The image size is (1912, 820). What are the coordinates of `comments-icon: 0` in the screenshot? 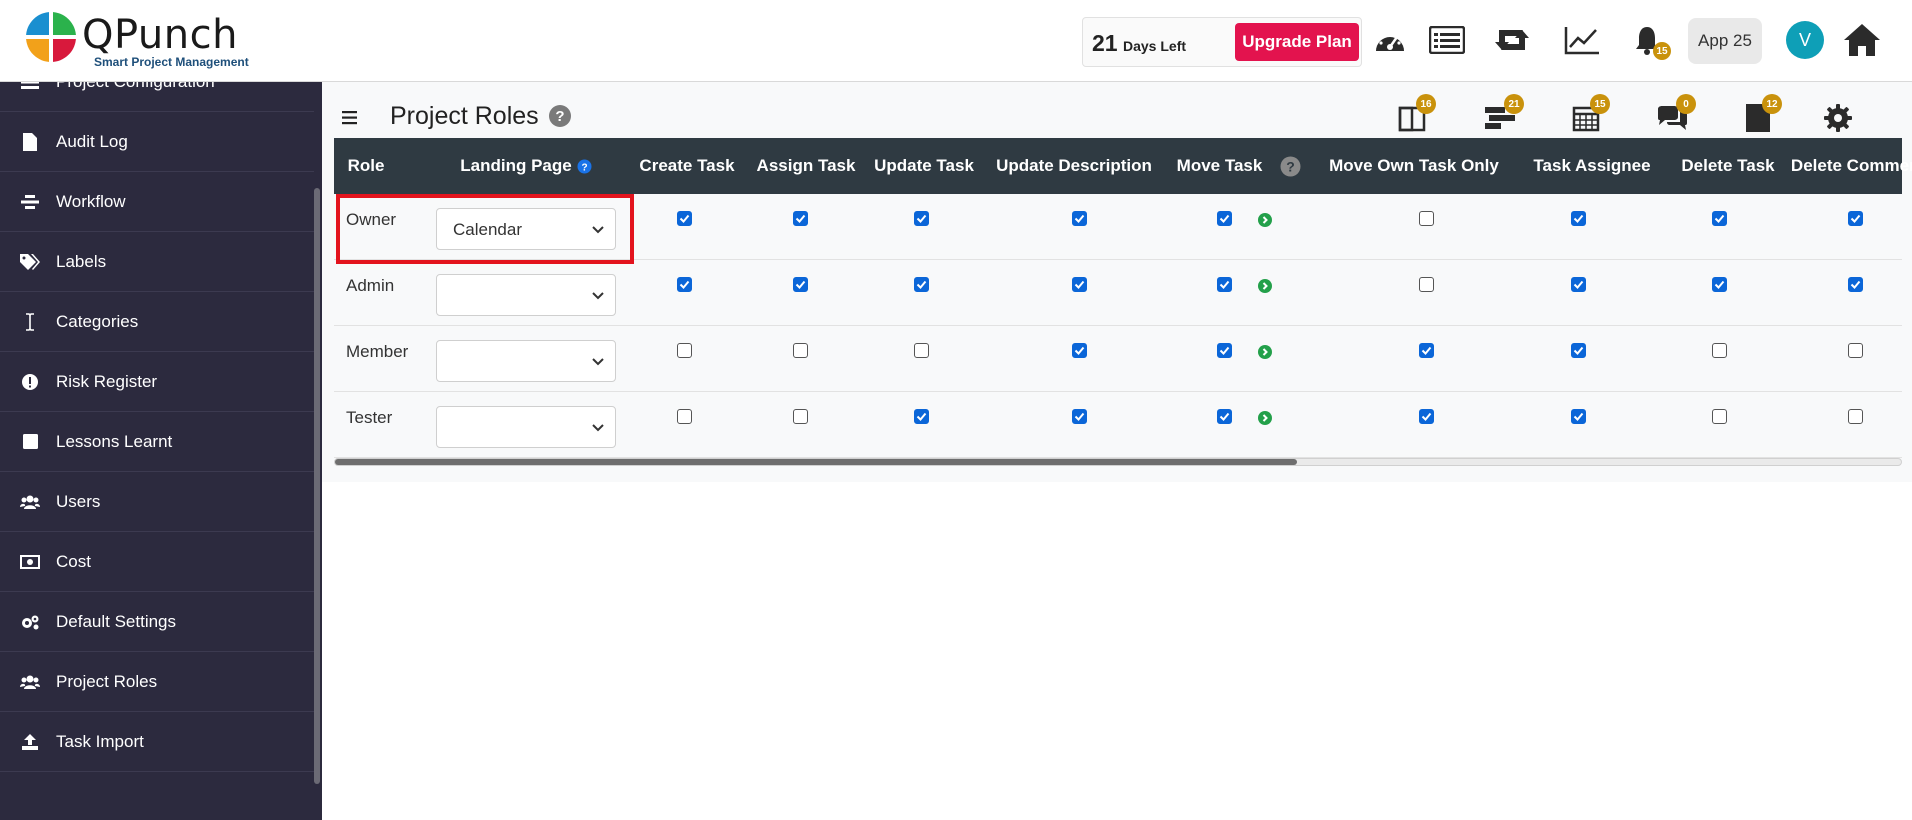 It's located at (1675, 115).